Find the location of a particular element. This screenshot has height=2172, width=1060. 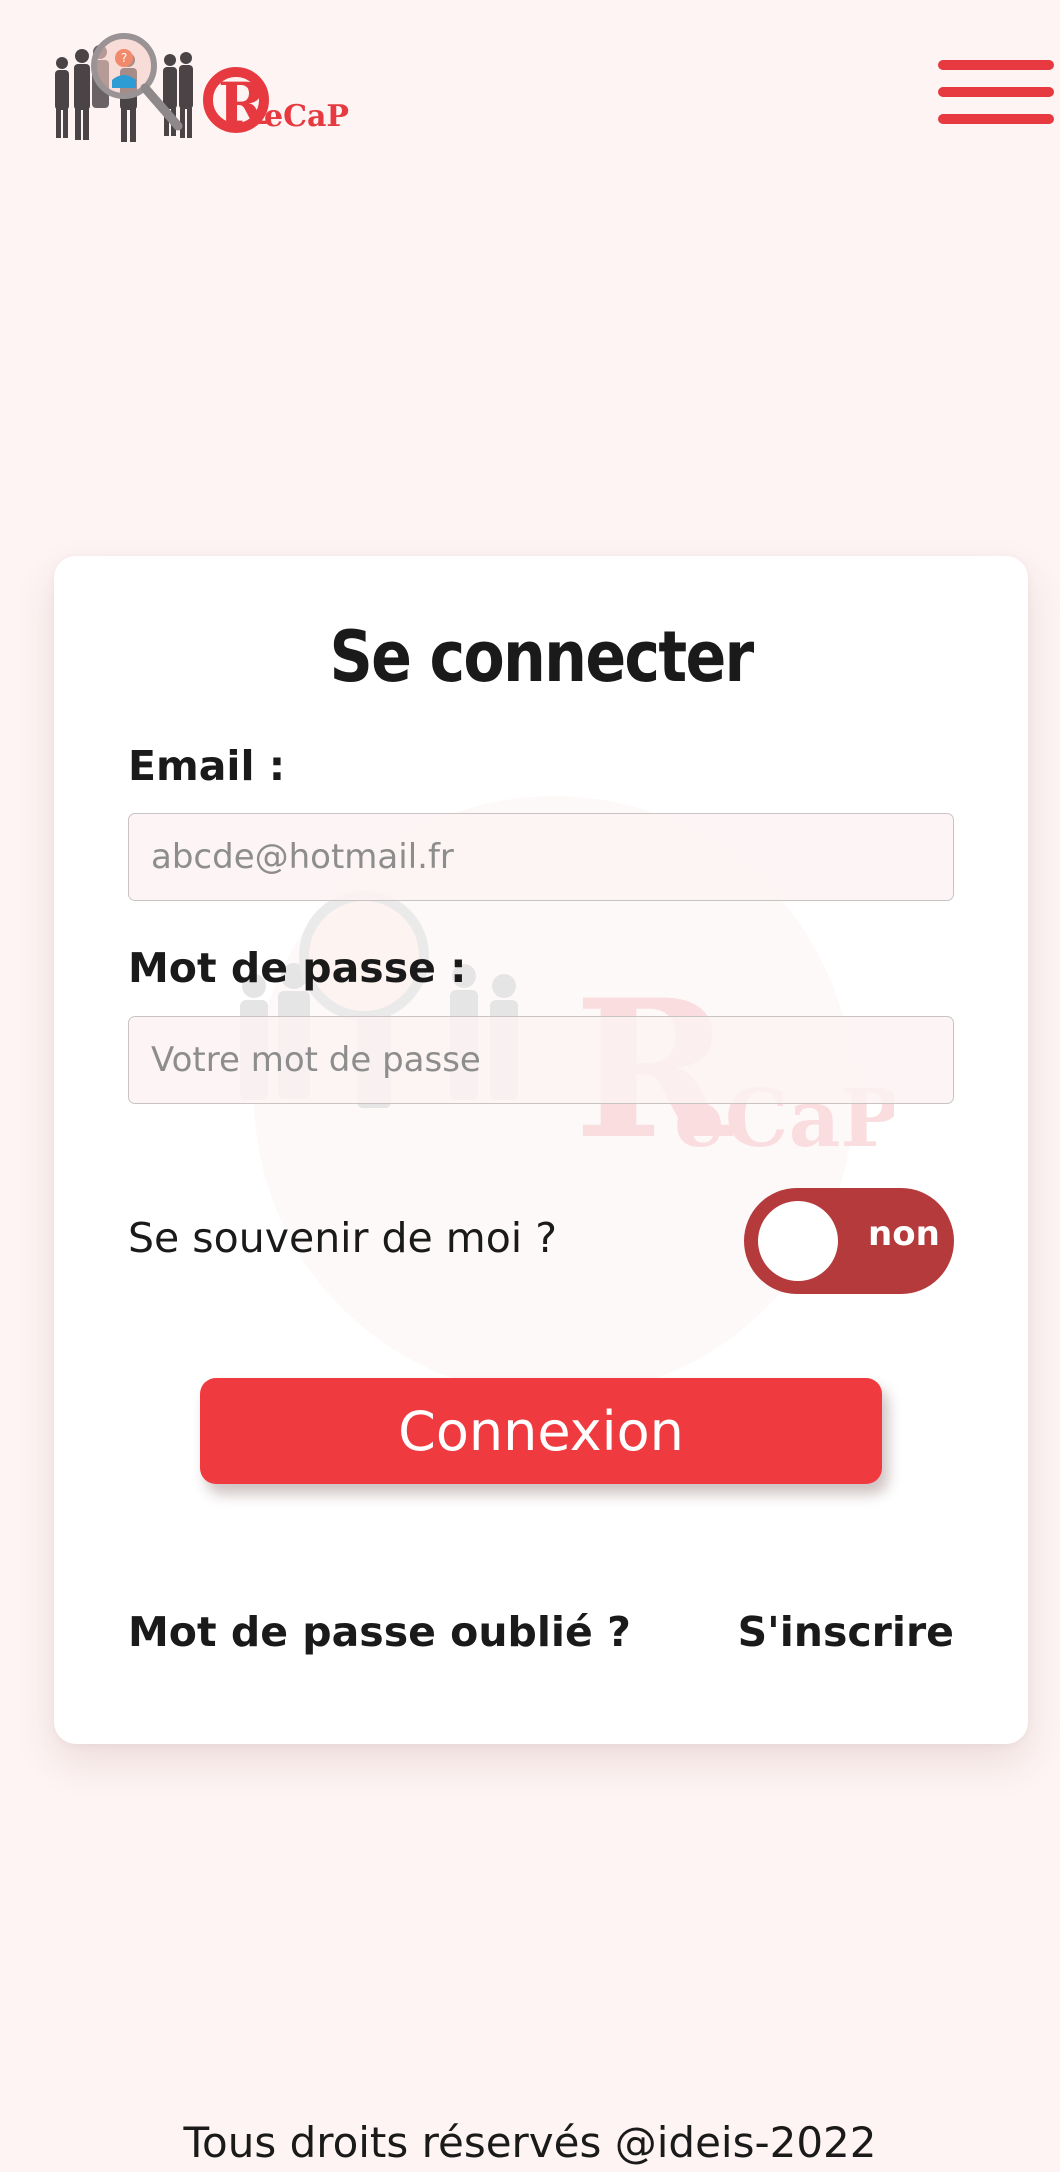

recap-logo: ? R eCaP is located at coordinates (215, 93).